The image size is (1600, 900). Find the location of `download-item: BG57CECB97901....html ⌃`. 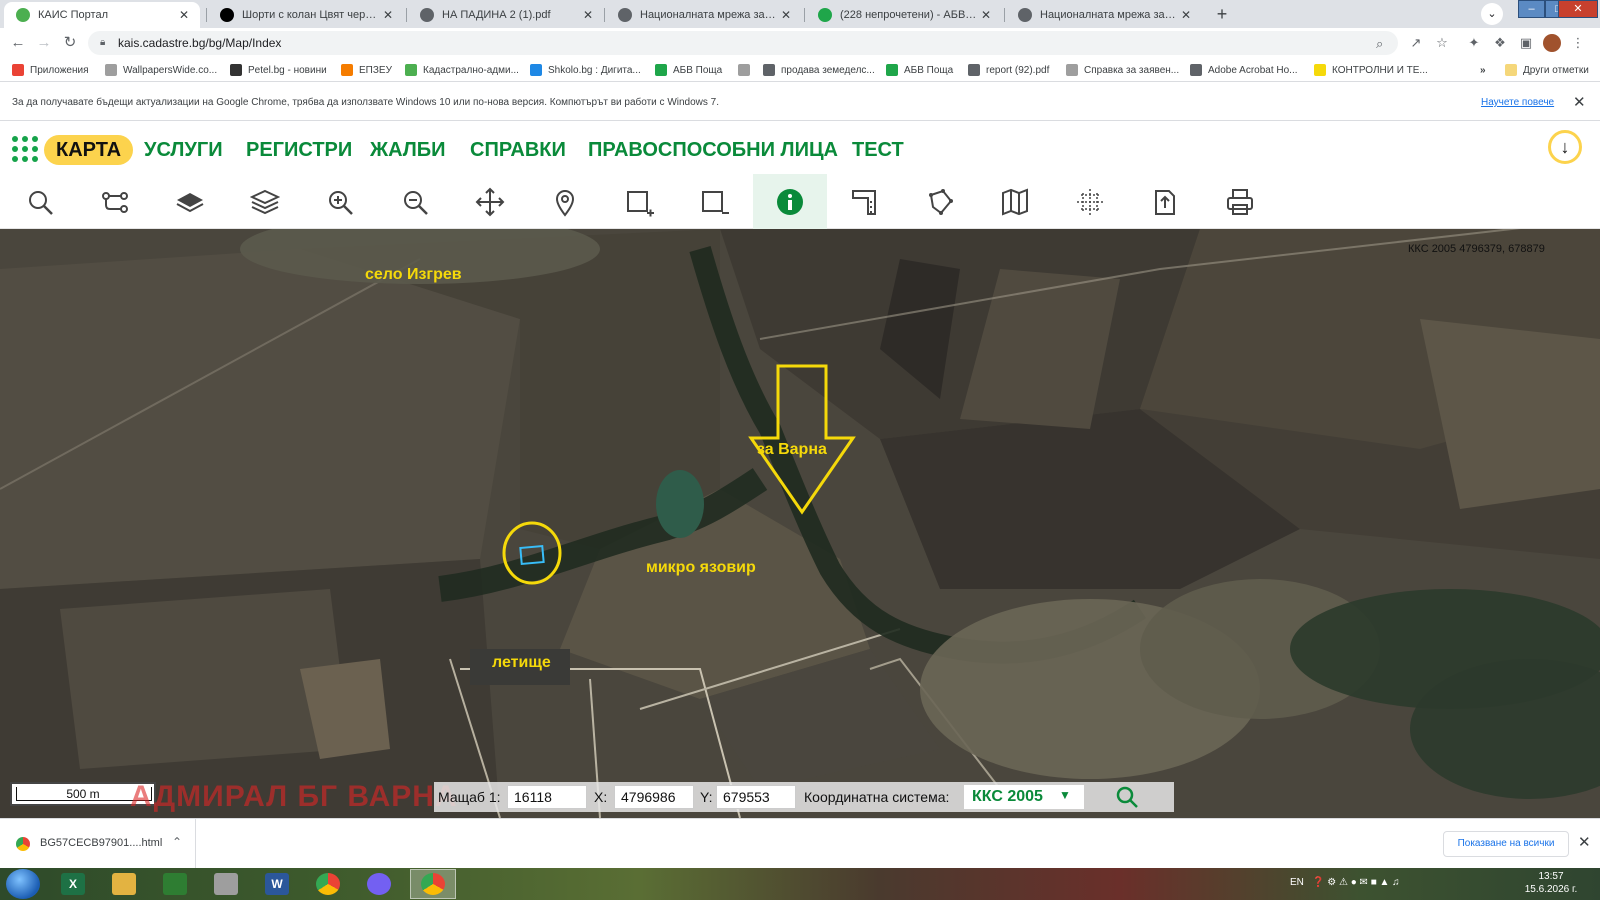

download-item: BG57CECB97901....html ⌃ is located at coordinates (98, 844).